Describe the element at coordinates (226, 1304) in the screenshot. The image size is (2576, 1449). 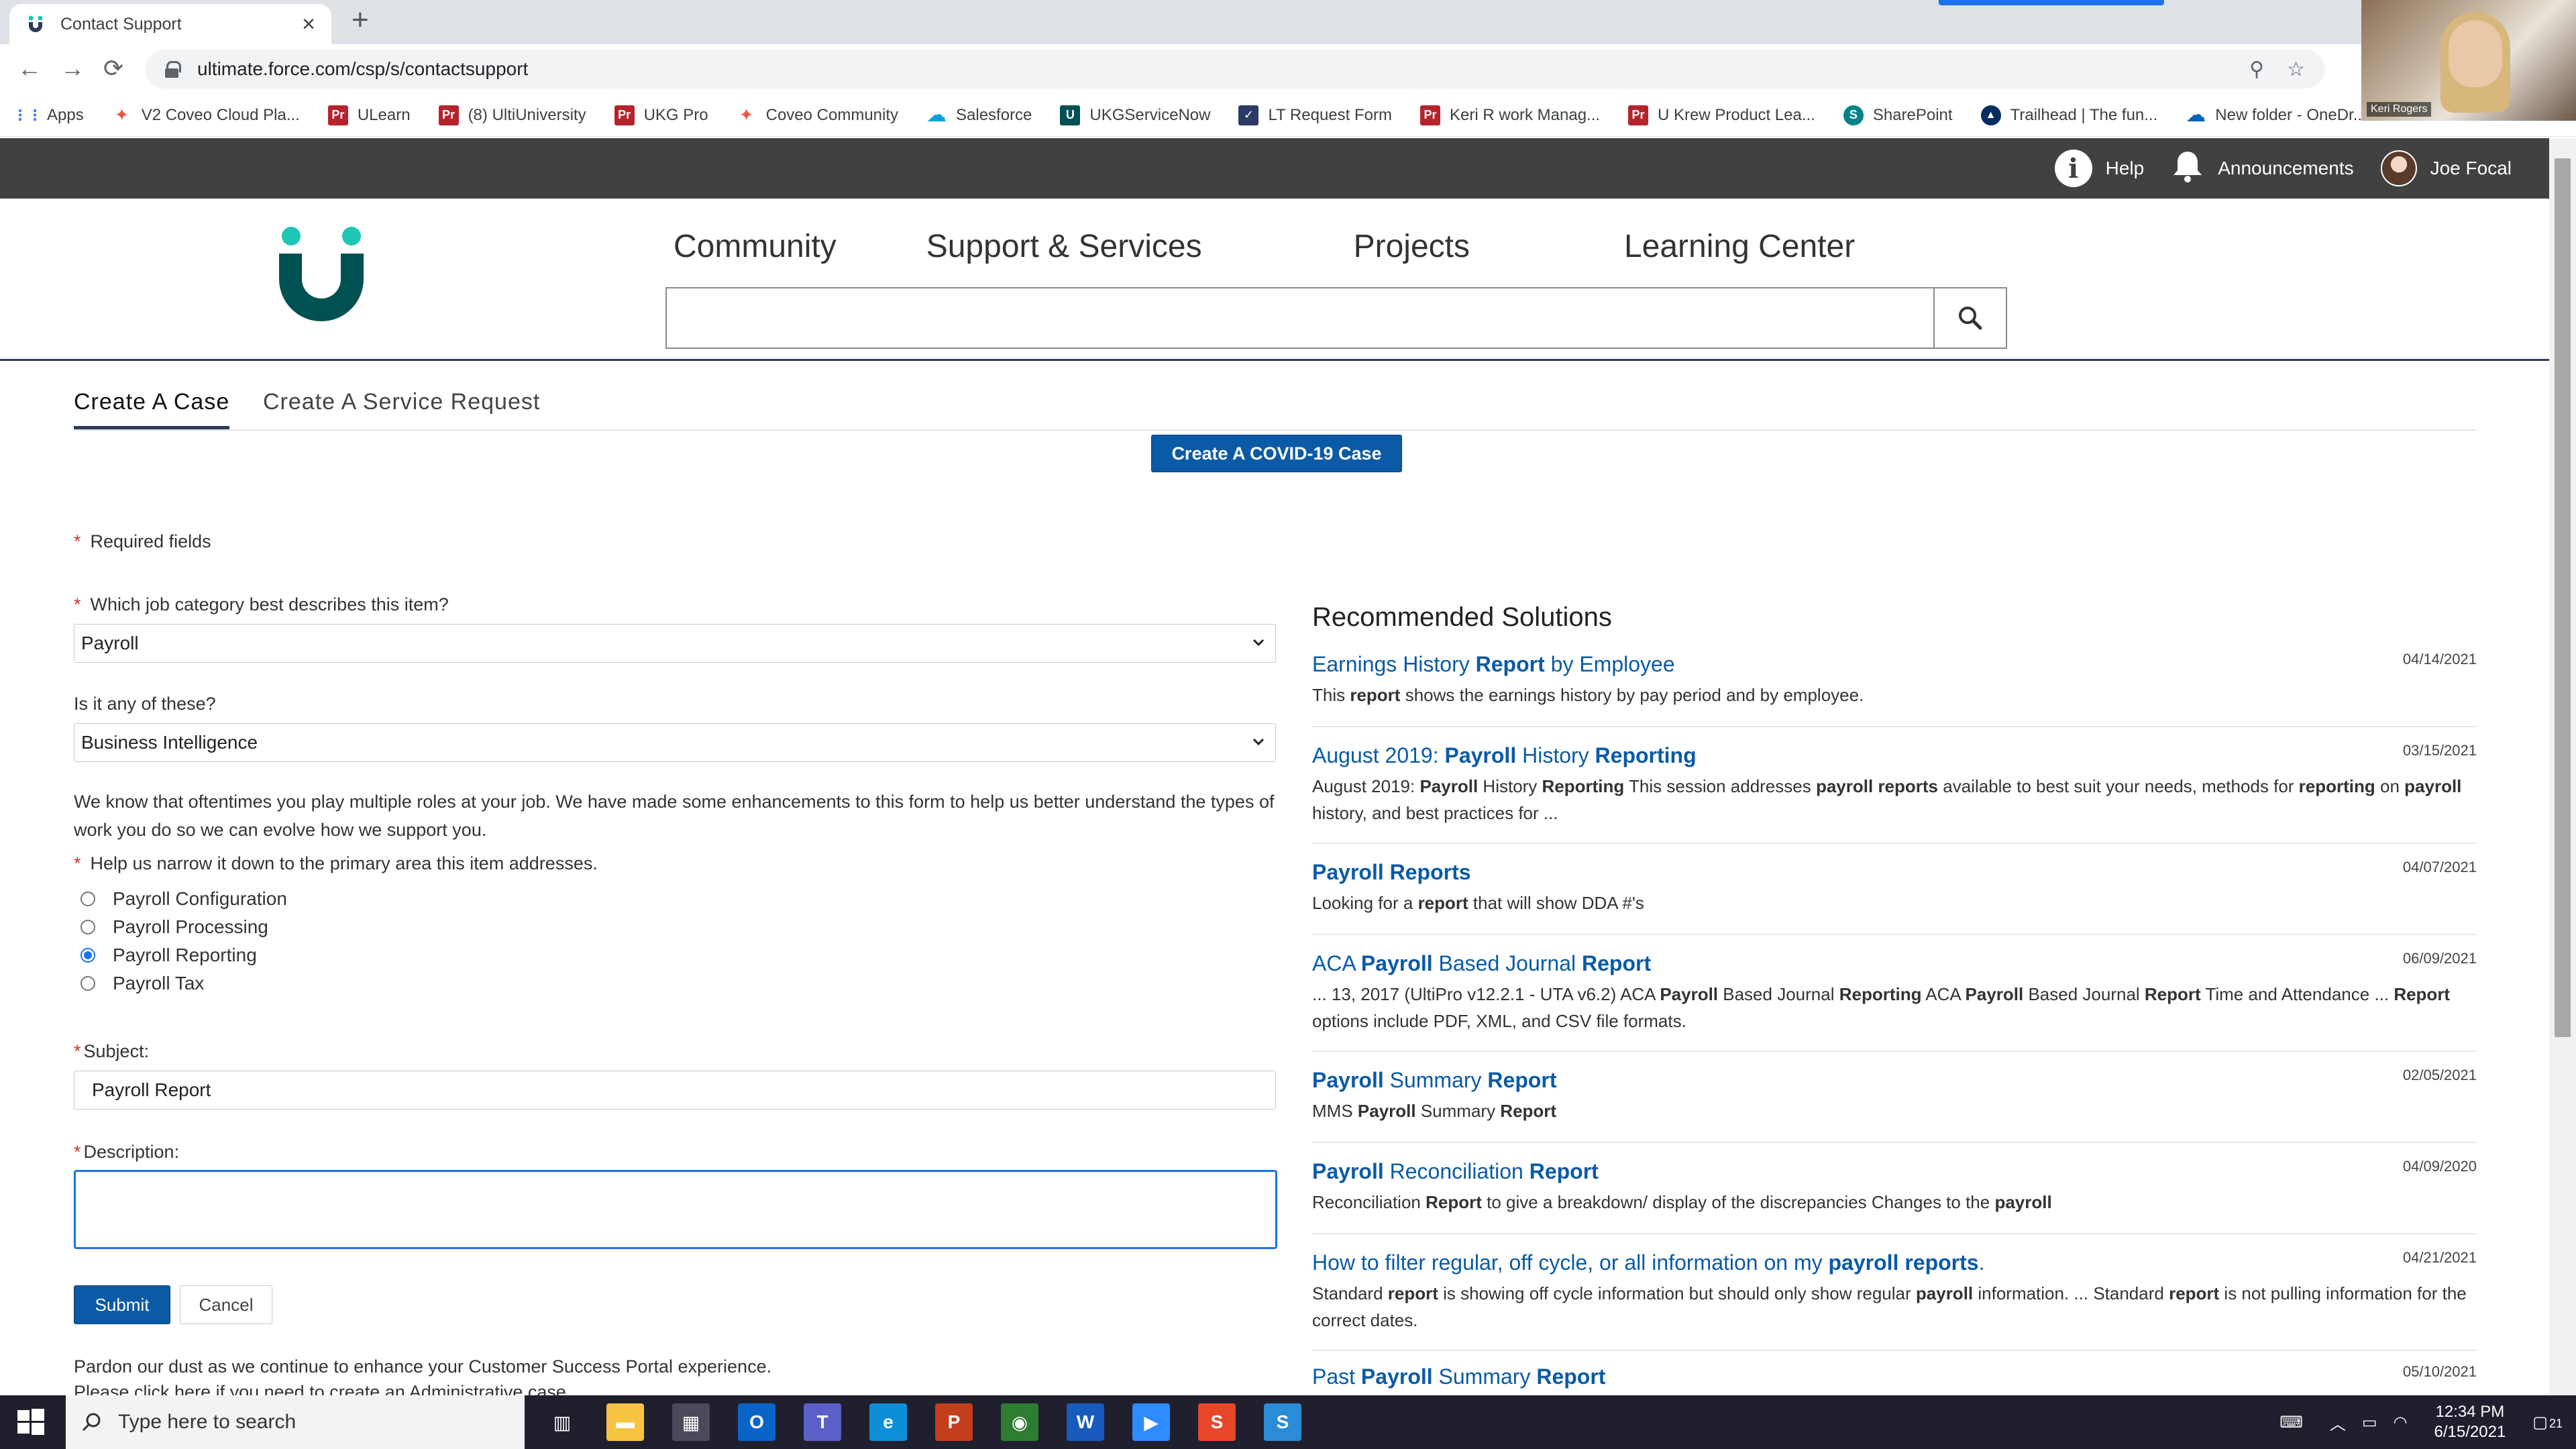
I see `cancel-button: Cancel` at that location.